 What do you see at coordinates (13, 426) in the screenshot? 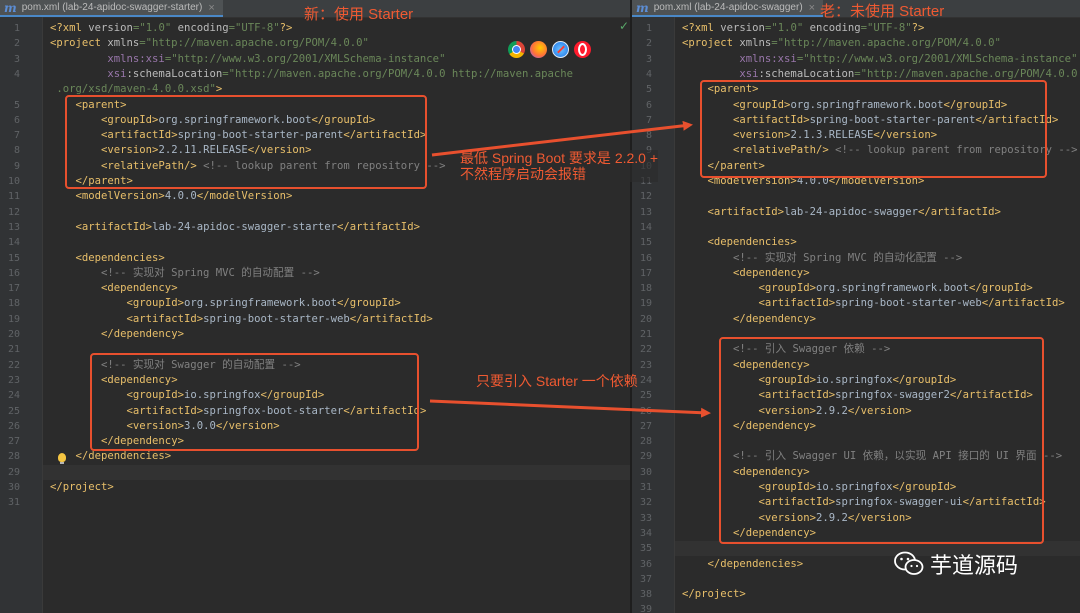
I see `line-number: 26` at bounding box center [13, 426].